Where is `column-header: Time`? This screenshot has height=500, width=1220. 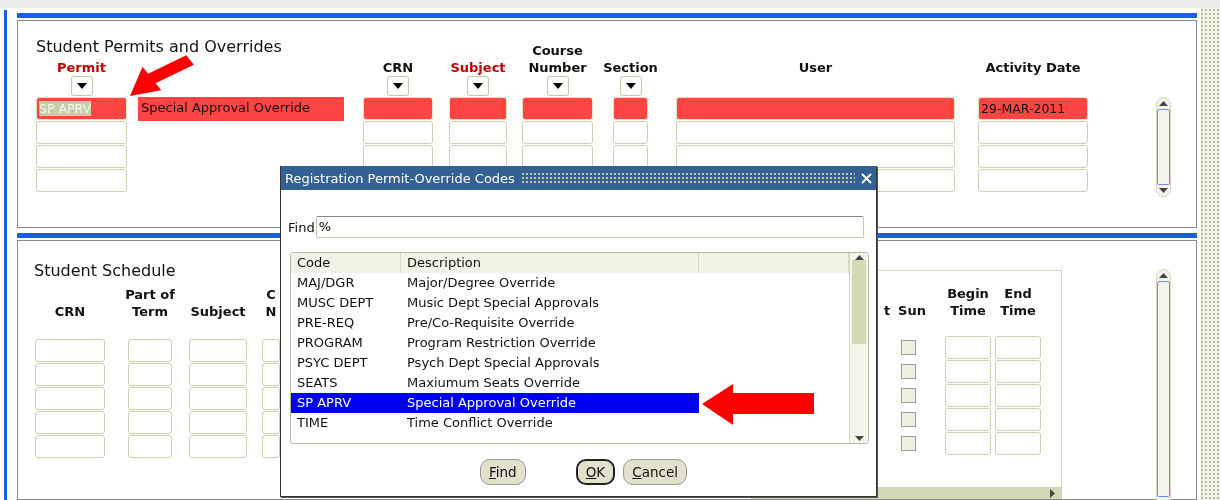
column-header: Time is located at coordinates (1018, 310).